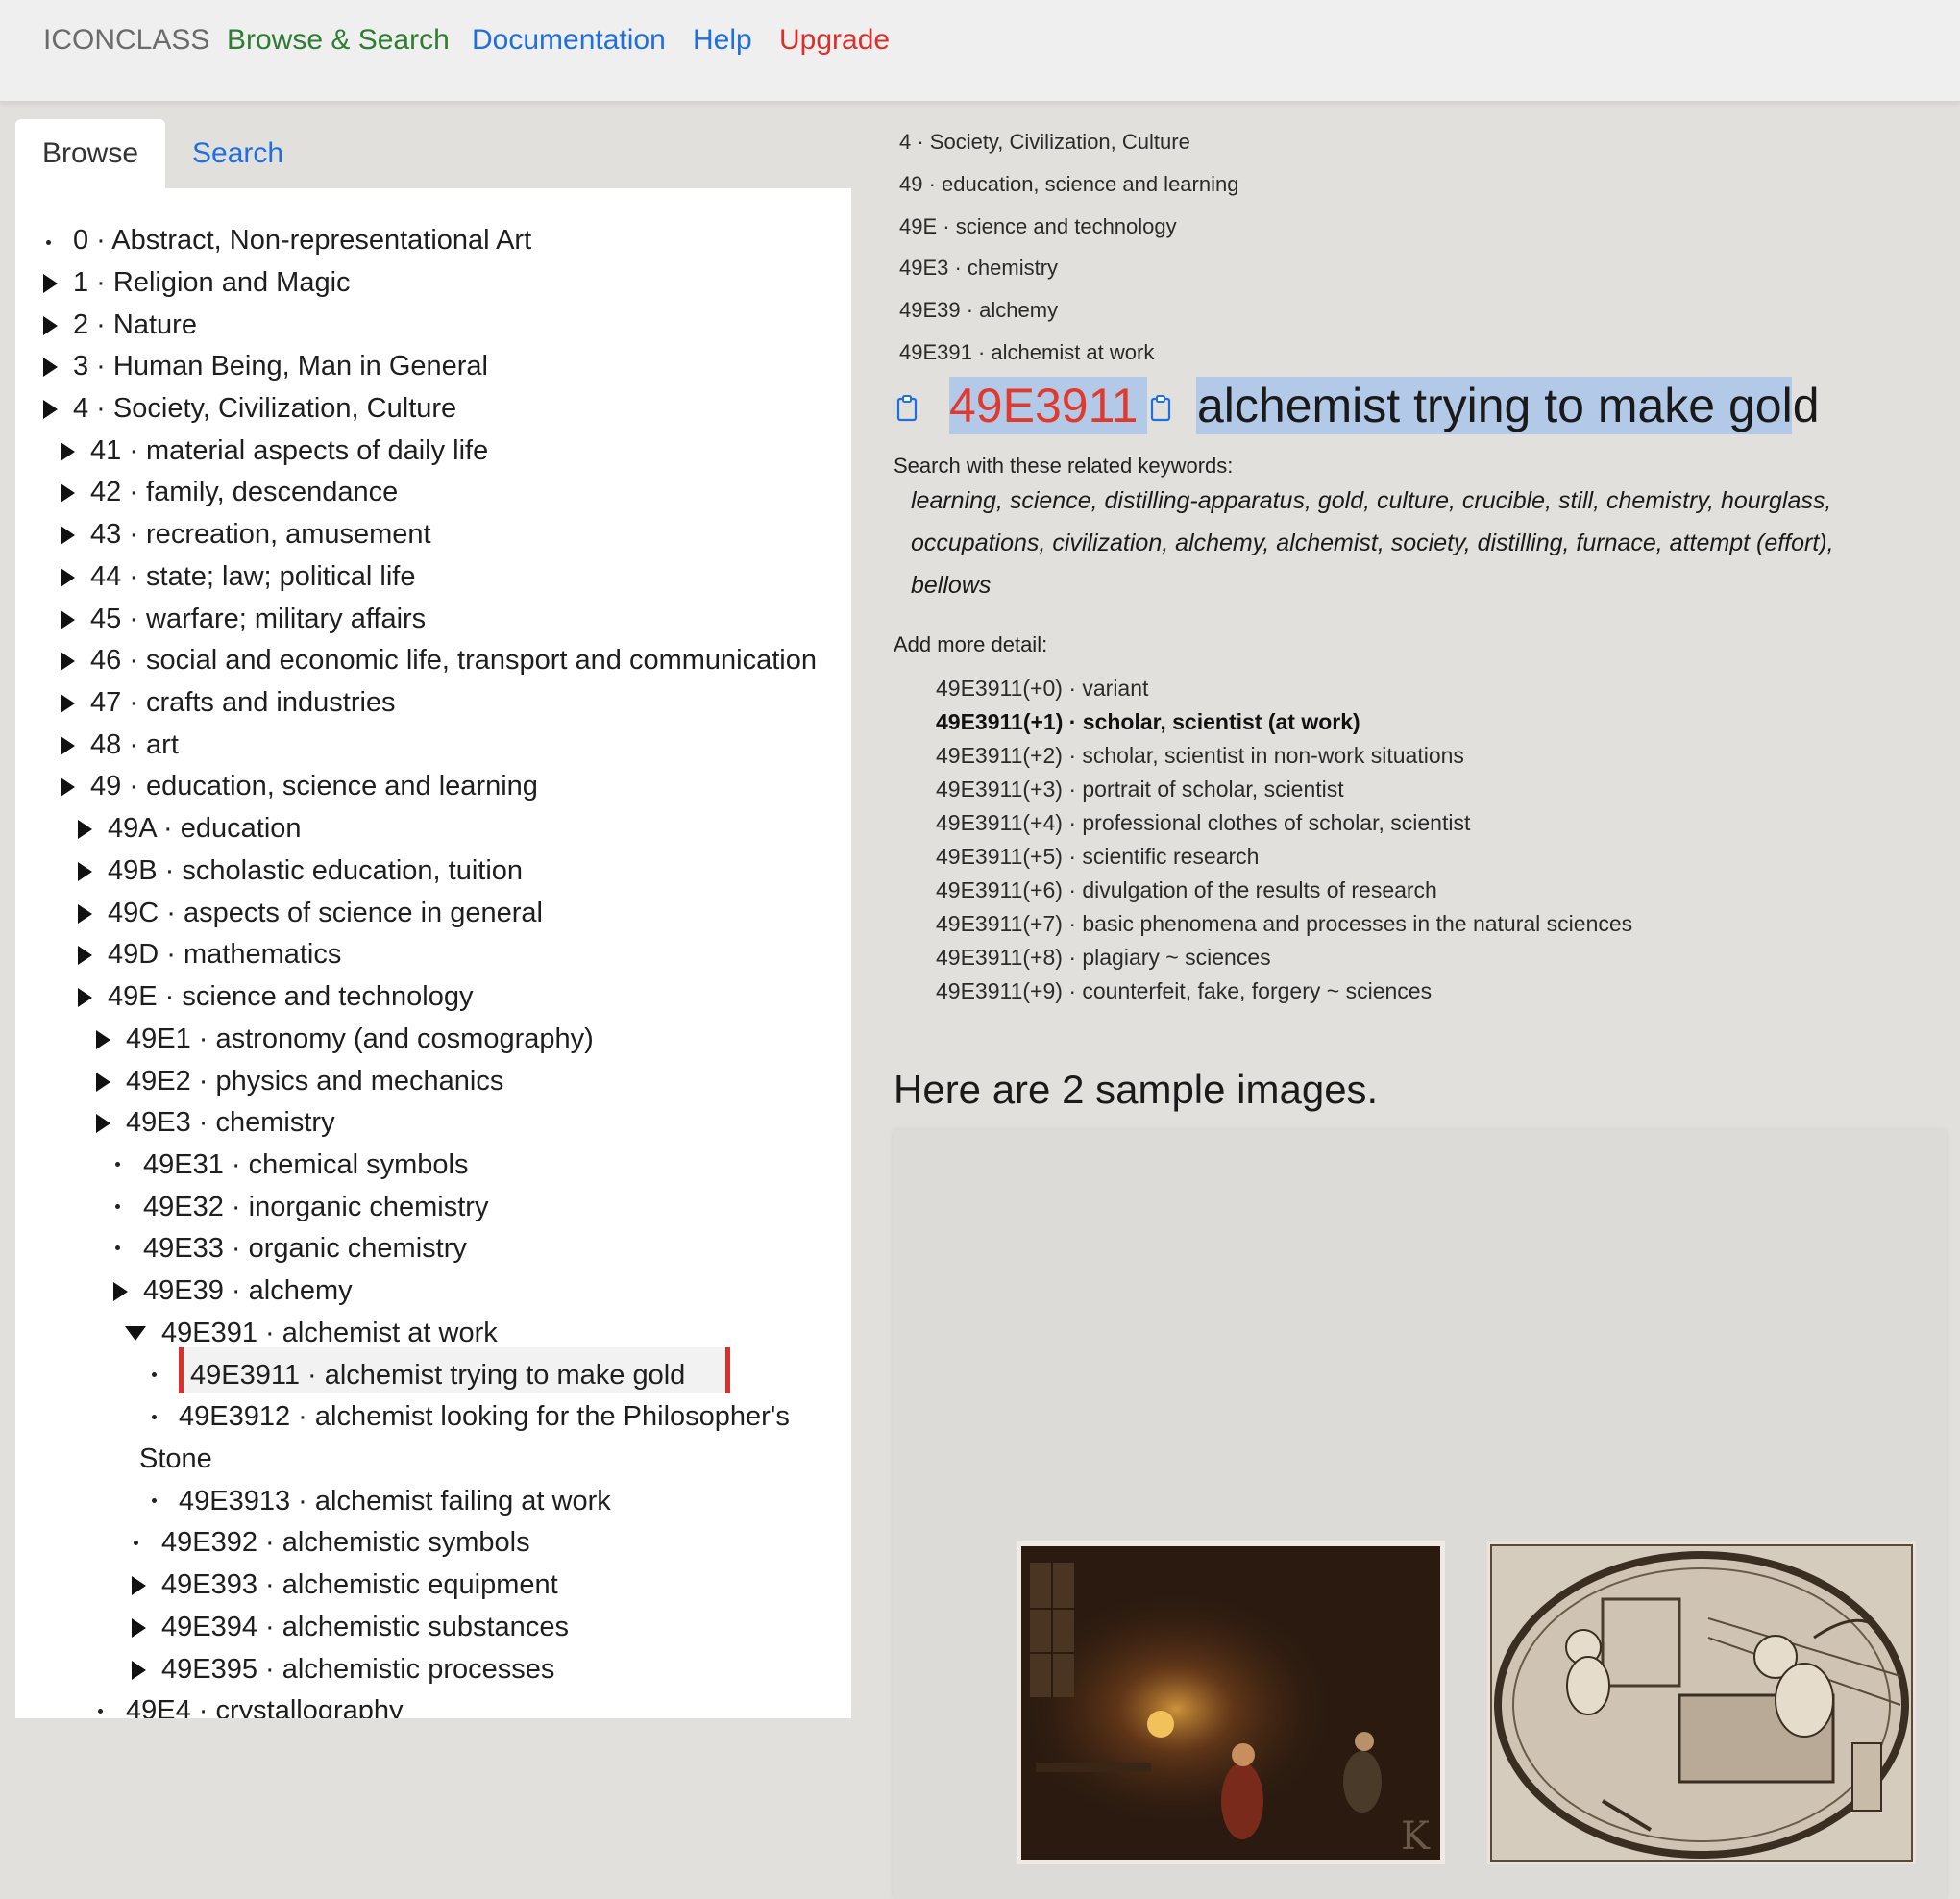  Describe the element at coordinates (1702, 1702) in the screenshot. I see `sample-image-engraving` at that location.